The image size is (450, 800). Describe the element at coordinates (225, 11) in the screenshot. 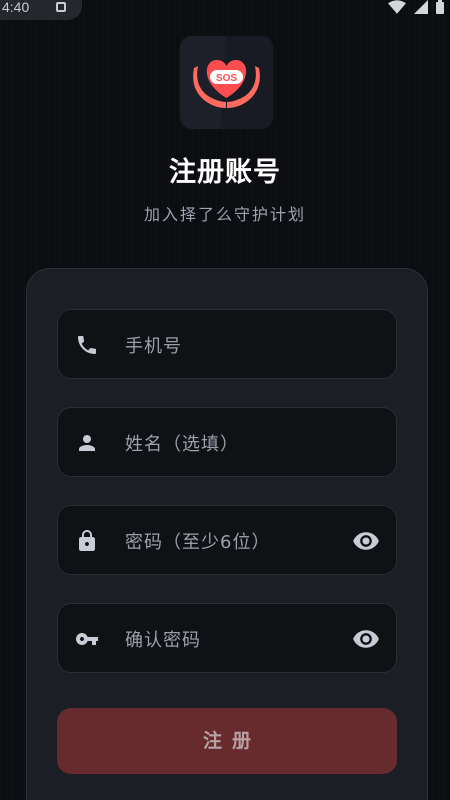

I see `status-bar: 4:40` at that location.